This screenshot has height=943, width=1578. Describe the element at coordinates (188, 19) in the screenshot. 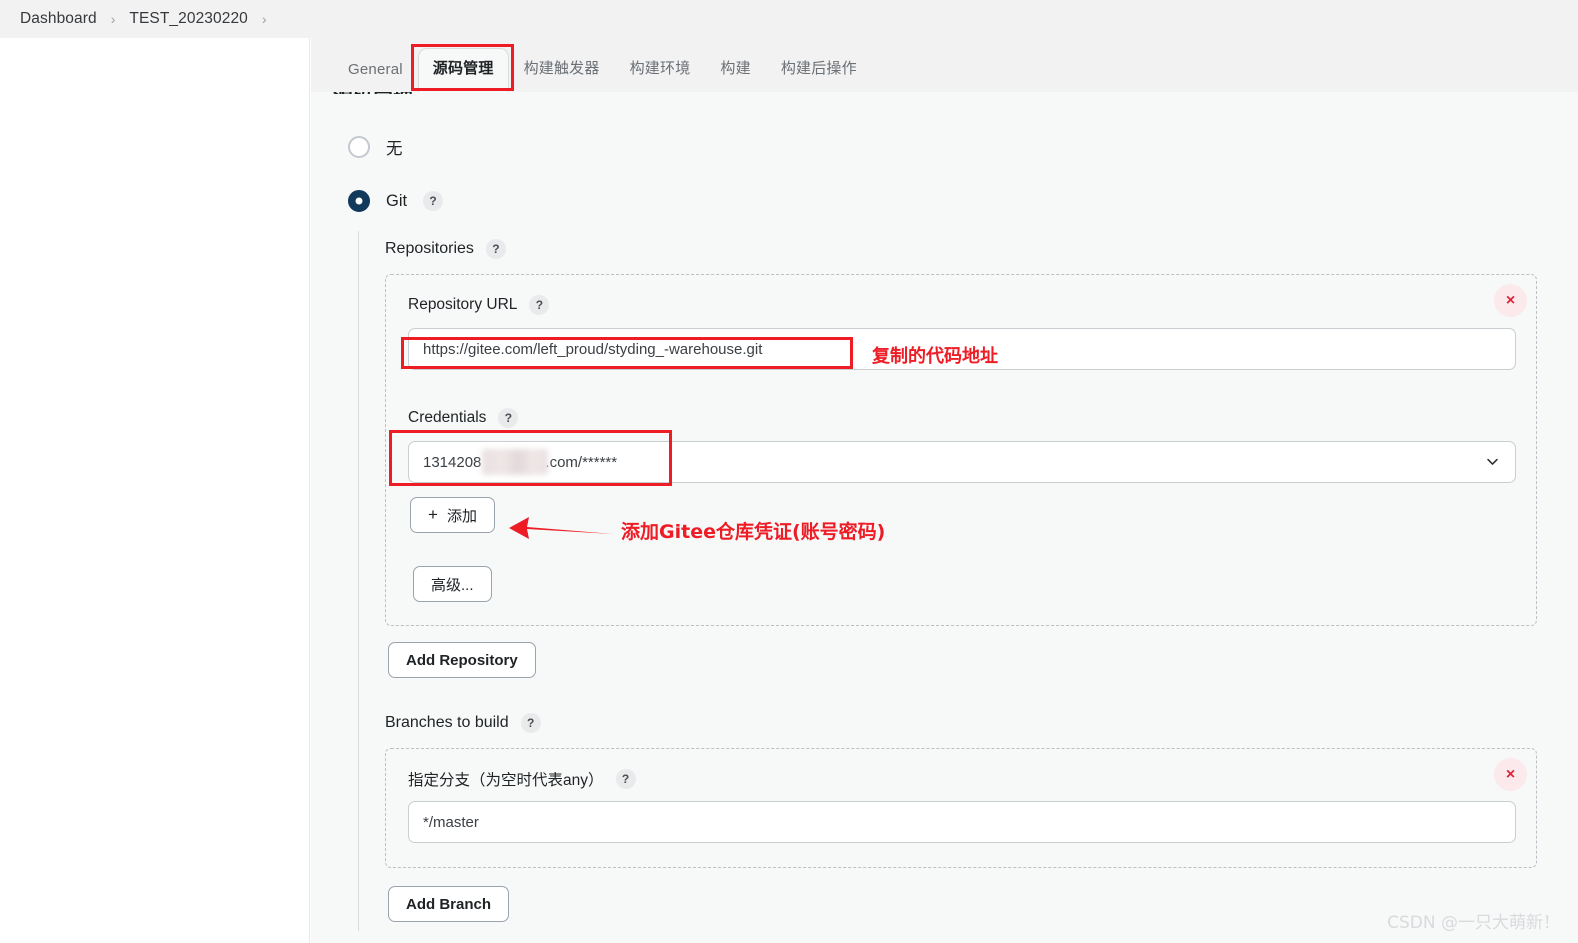

I see `breadcrumb-item-project: TEST_20230220` at that location.